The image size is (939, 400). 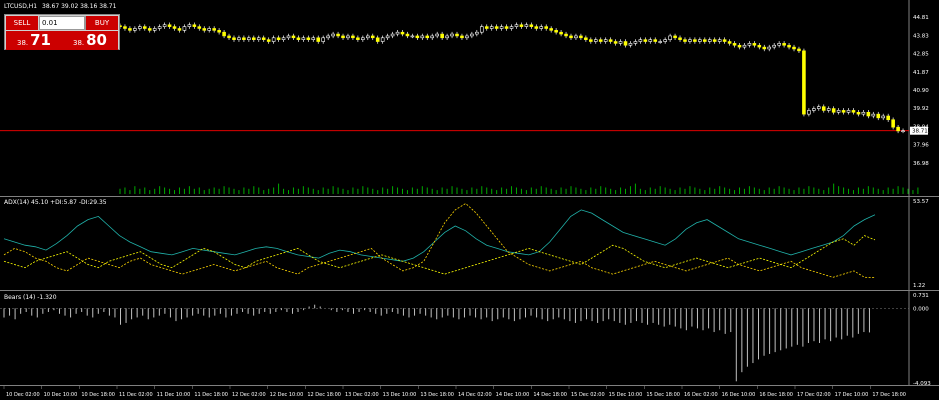 What do you see at coordinates (814, 395) in the screenshot?
I see `x-tick-label: 17 Dec 02:00` at bounding box center [814, 395].